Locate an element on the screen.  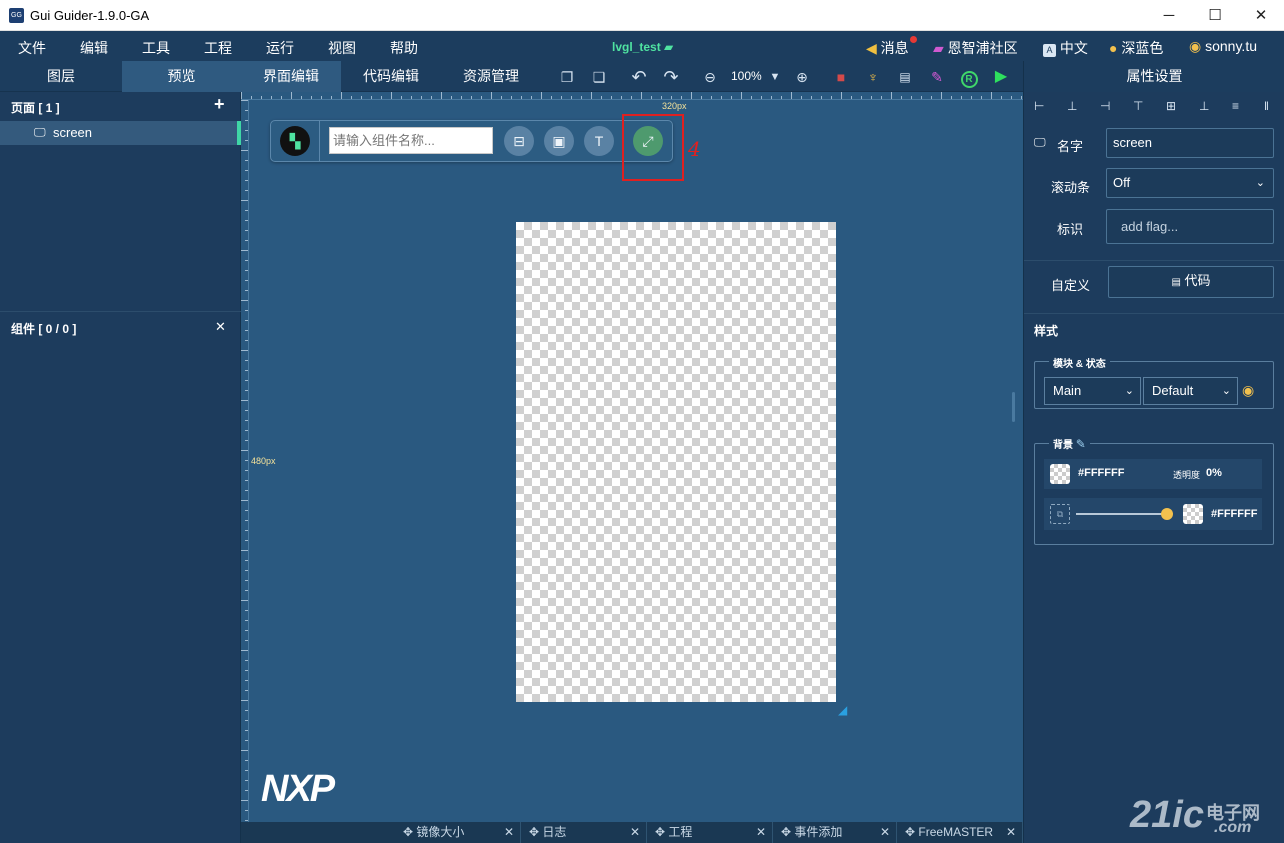
widget-search-input is located at coordinates (411, 140).